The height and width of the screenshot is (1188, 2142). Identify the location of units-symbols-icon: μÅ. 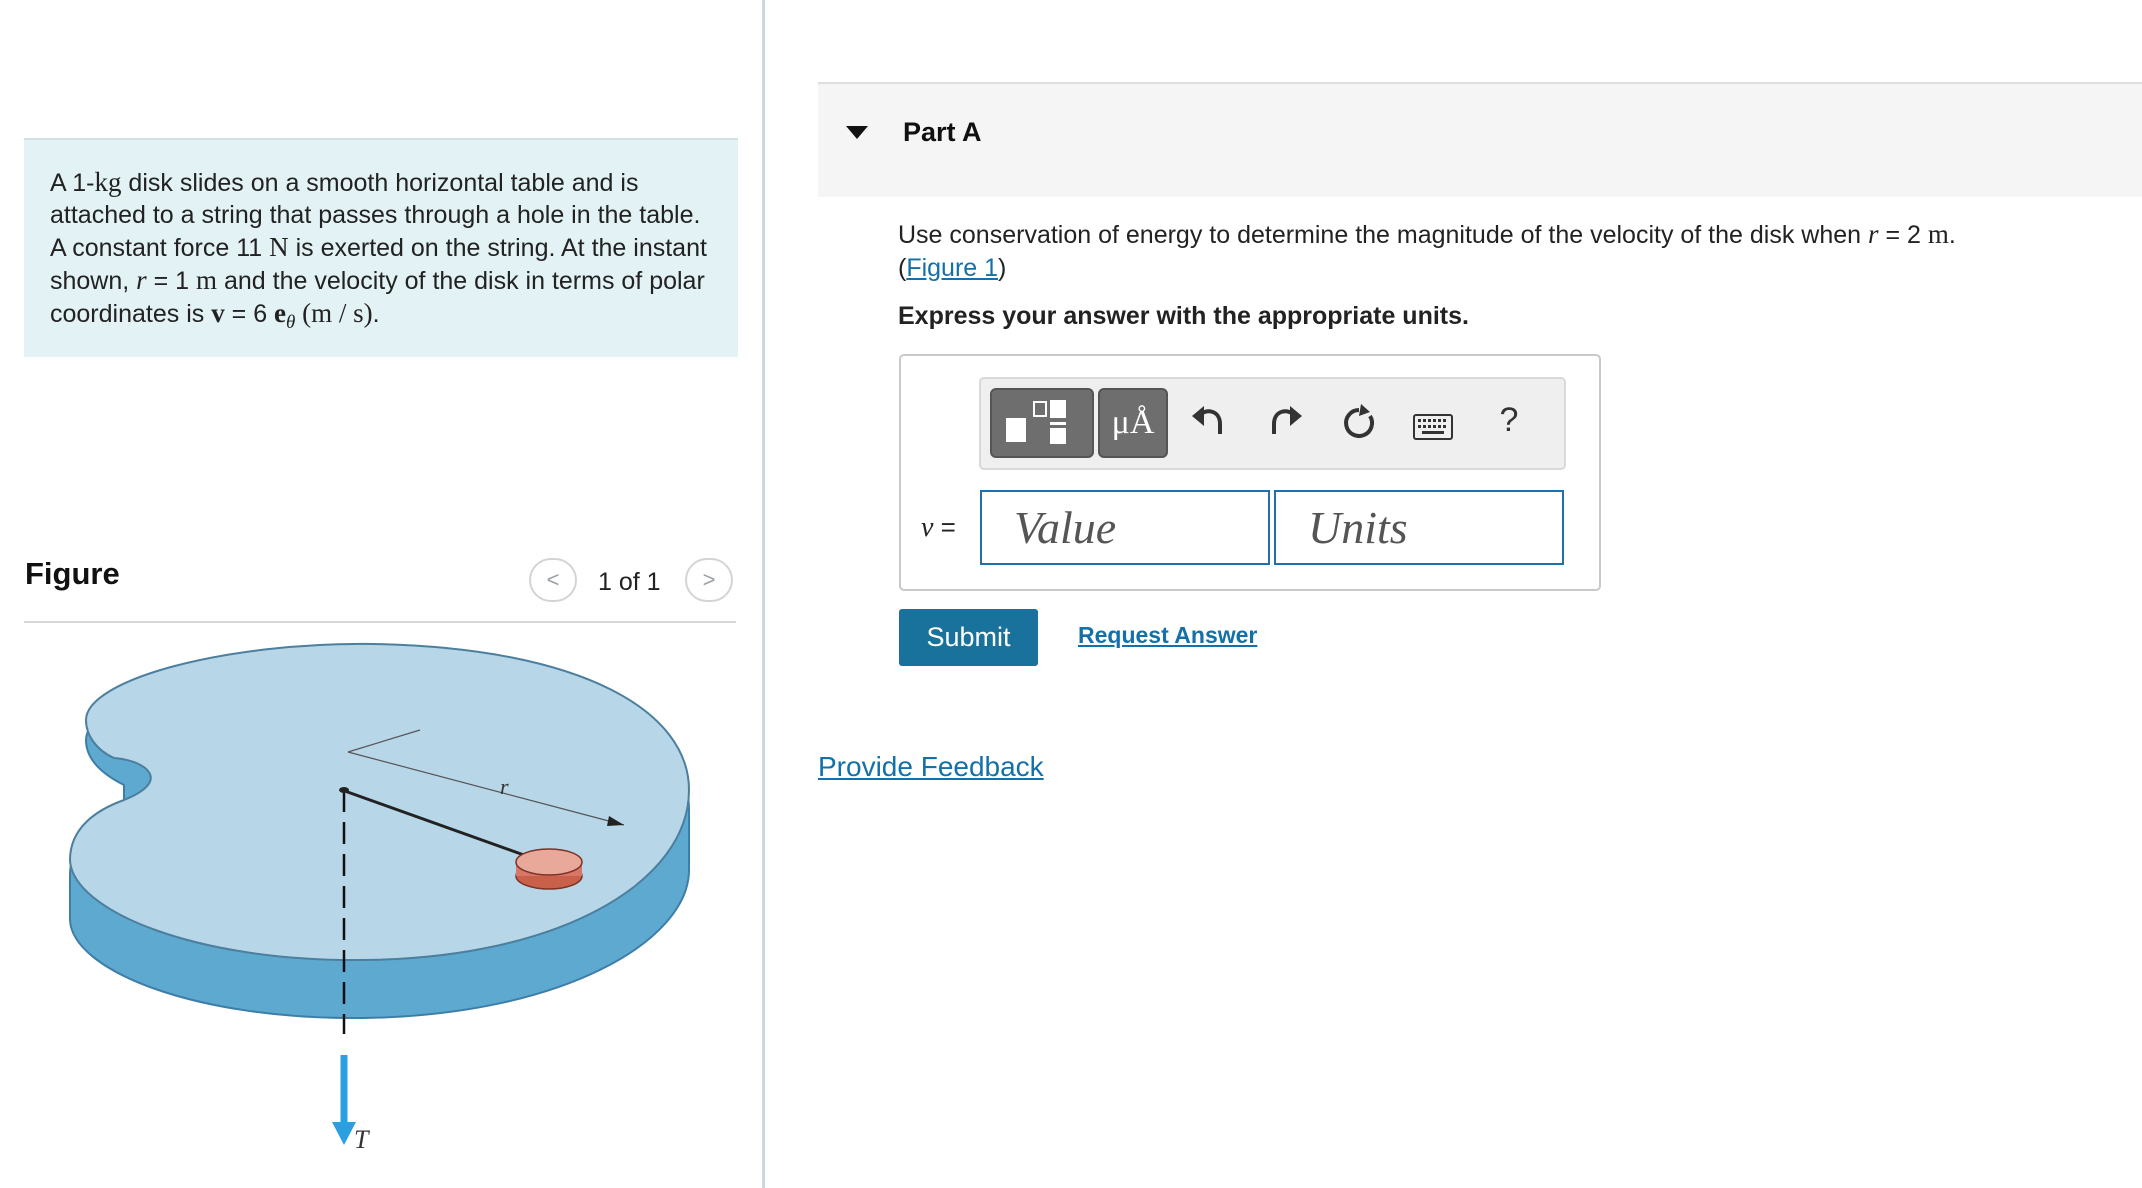
(1133, 422).